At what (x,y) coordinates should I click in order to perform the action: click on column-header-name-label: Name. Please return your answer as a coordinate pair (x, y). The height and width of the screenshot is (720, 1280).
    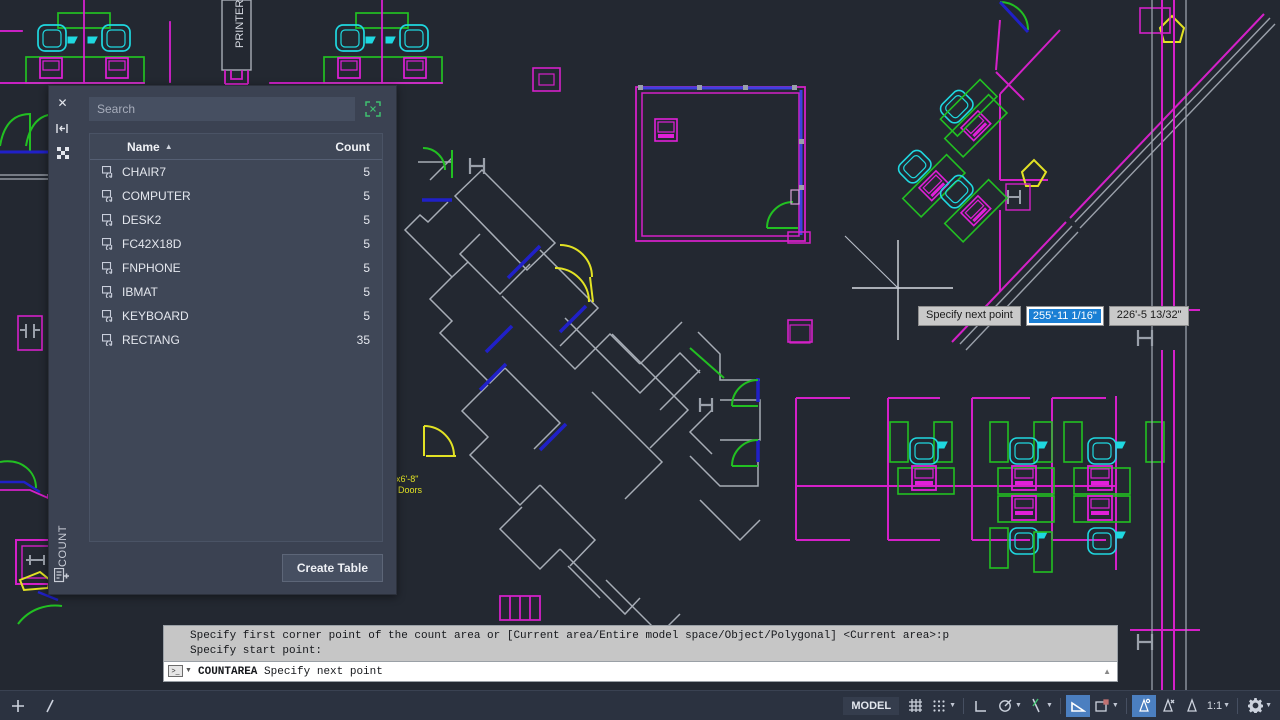
    Looking at the image, I should click on (143, 146).